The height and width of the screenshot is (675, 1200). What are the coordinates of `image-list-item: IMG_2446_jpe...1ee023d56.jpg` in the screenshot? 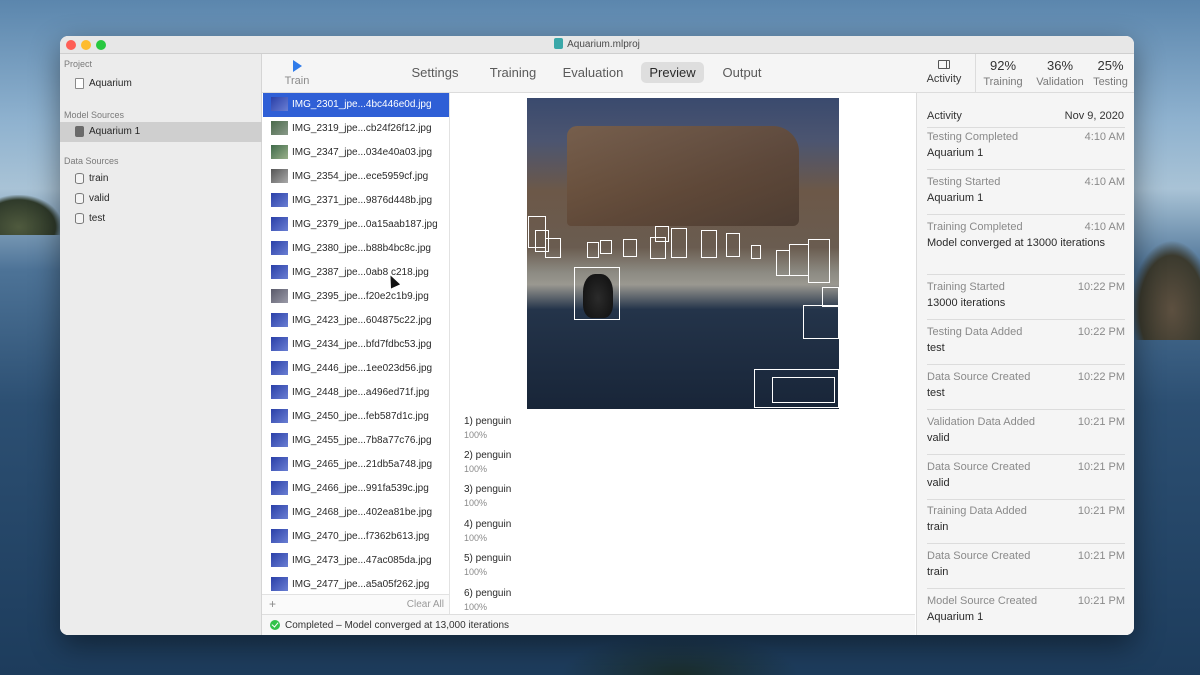 It's located at (356, 369).